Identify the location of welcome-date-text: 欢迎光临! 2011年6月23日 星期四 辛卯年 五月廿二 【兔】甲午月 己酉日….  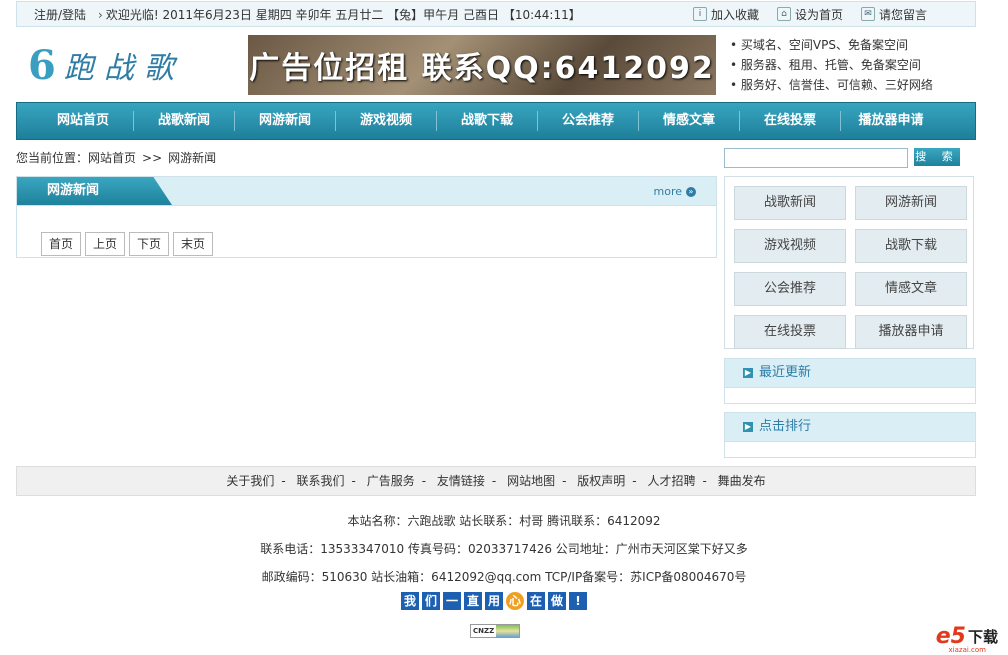
(339, 14).